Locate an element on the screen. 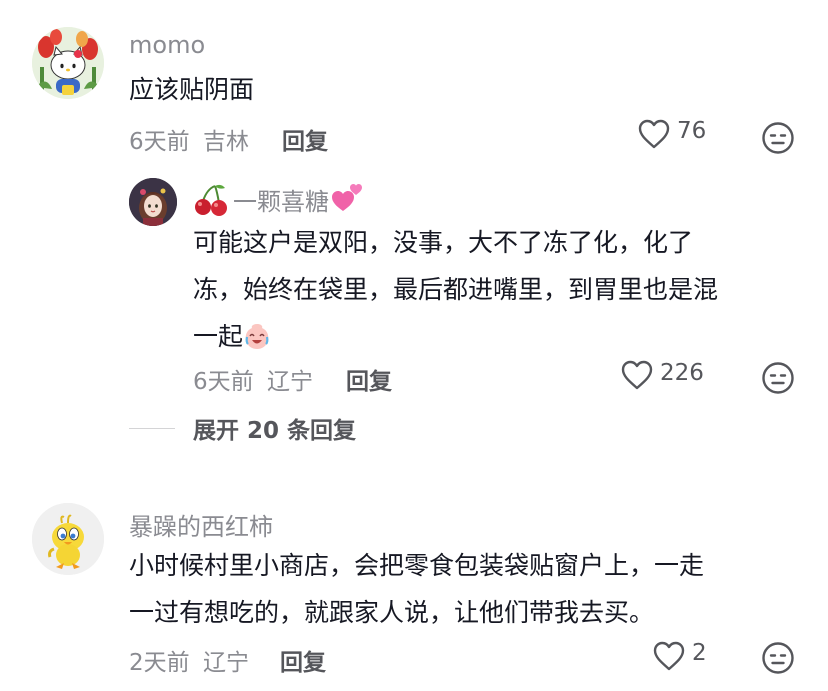  two-hearts-icon is located at coordinates (347, 197).